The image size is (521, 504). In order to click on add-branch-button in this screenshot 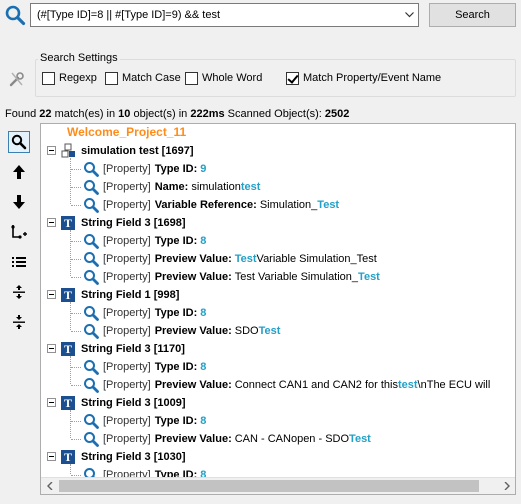, I will do `click(19, 232)`.